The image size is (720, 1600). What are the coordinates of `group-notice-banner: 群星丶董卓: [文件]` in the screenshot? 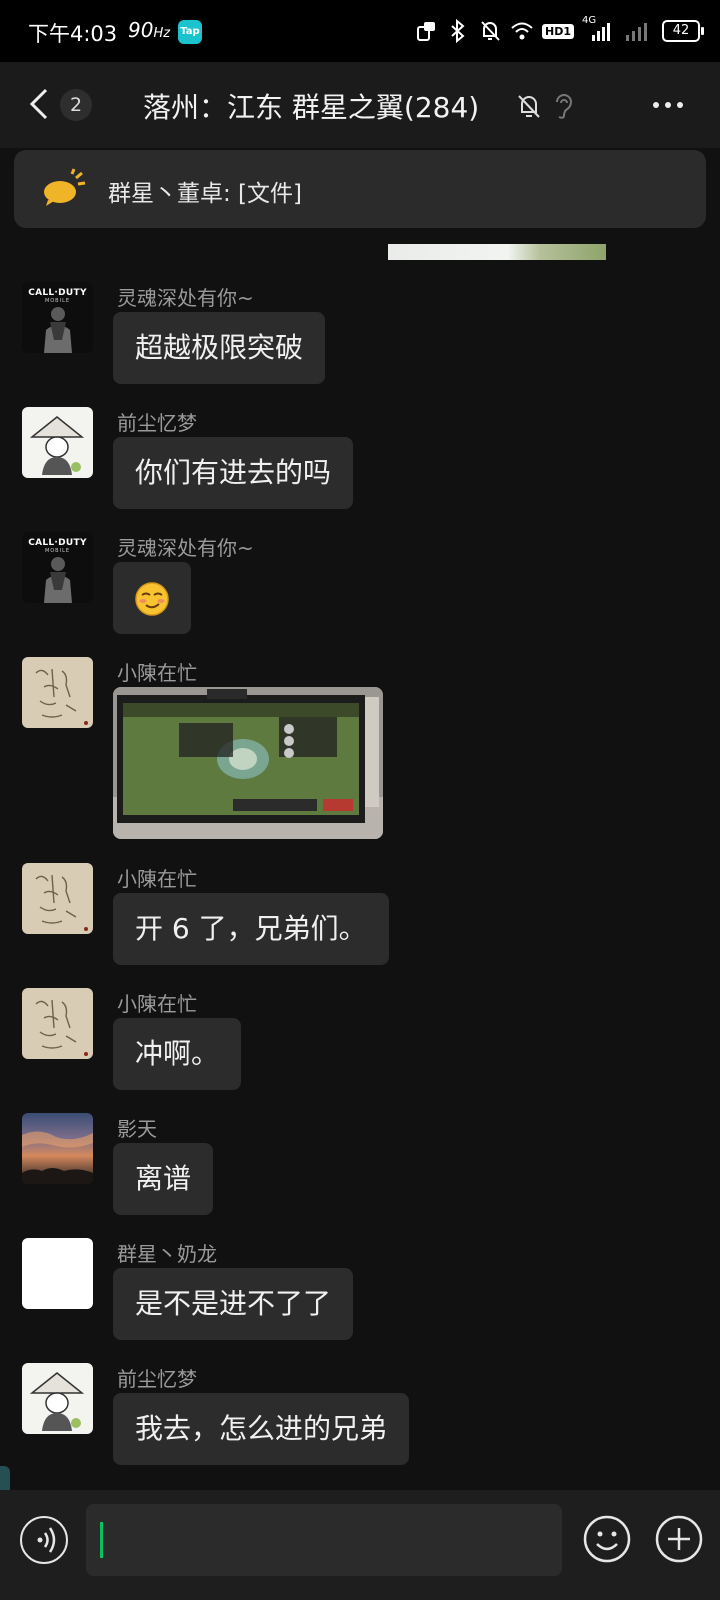 It's located at (360, 189).